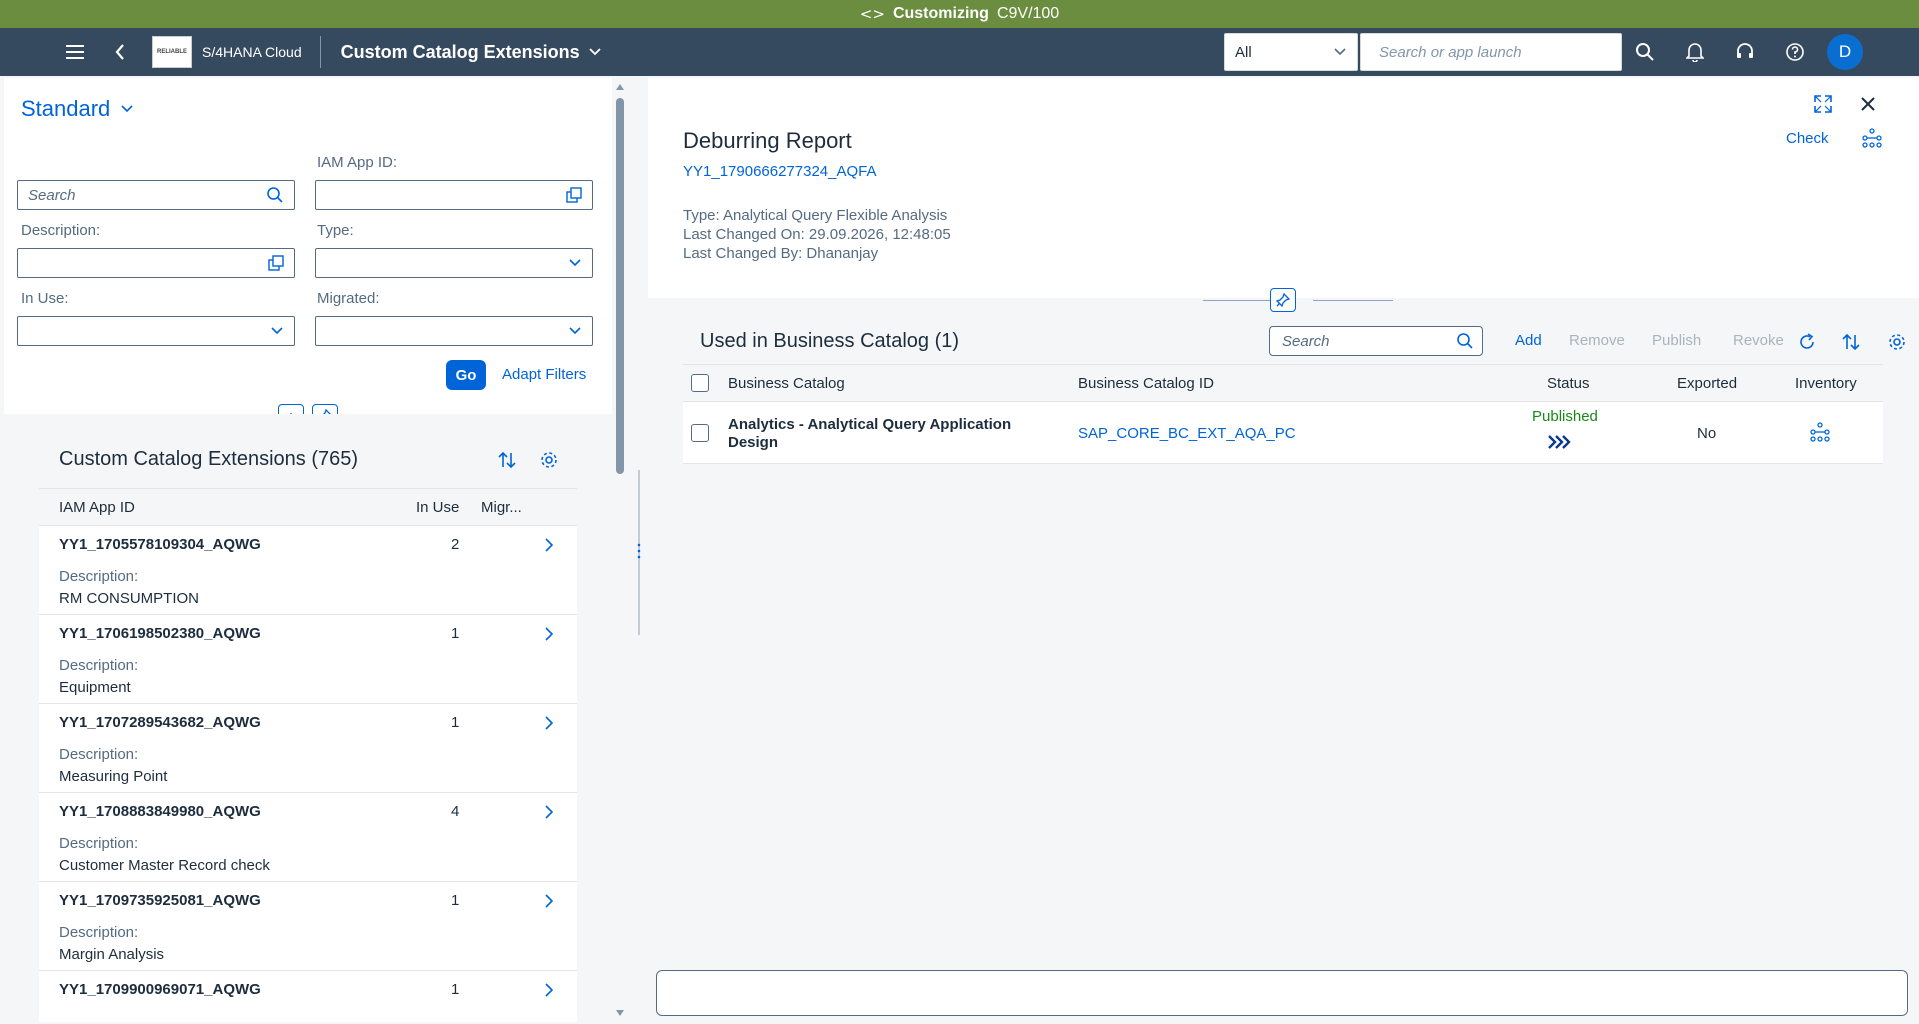 The image size is (1919, 1024). Describe the element at coordinates (76, 52) in the screenshot. I see `menu-icon` at that location.